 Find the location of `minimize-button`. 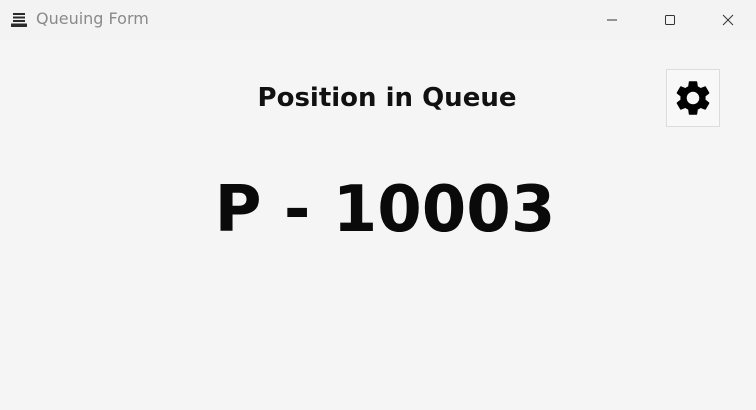

minimize-button is located at coordinates (612, 20).